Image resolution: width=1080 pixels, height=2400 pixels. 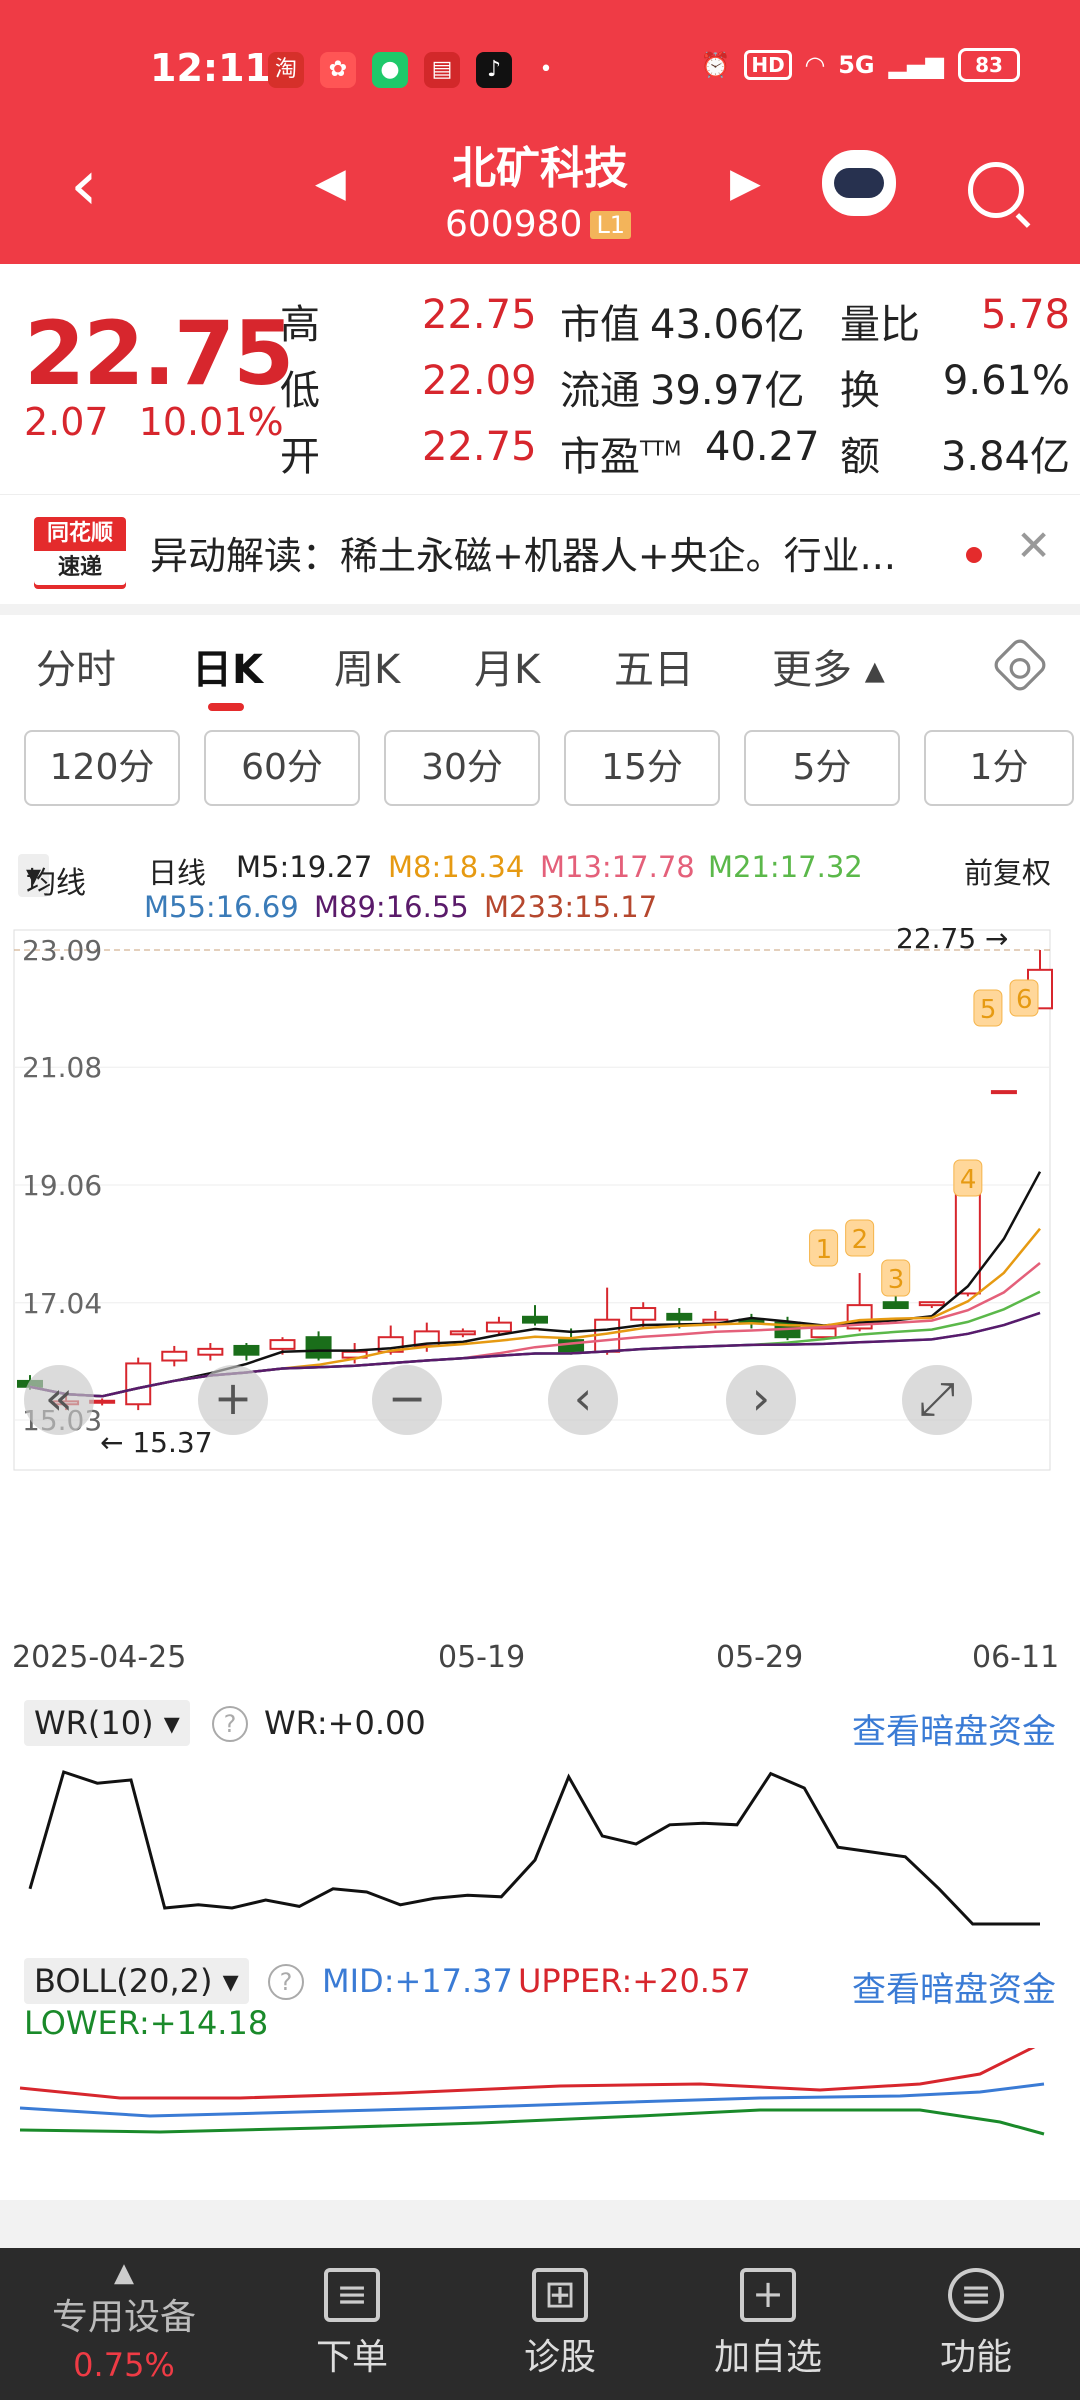 What do you see at coordinates (976, 2324) in the screenshot?
I see `functions-button: ≡ 功能` at bounding box center [976, 2324].